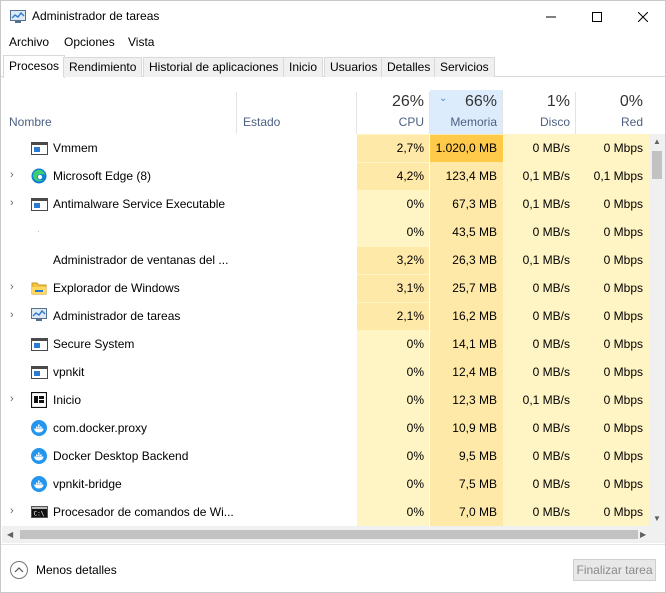 The image size is (666, 593). Describe the element at coordinates (67, 400) in the screenshot. I see `process-name: Inicio` at that location.